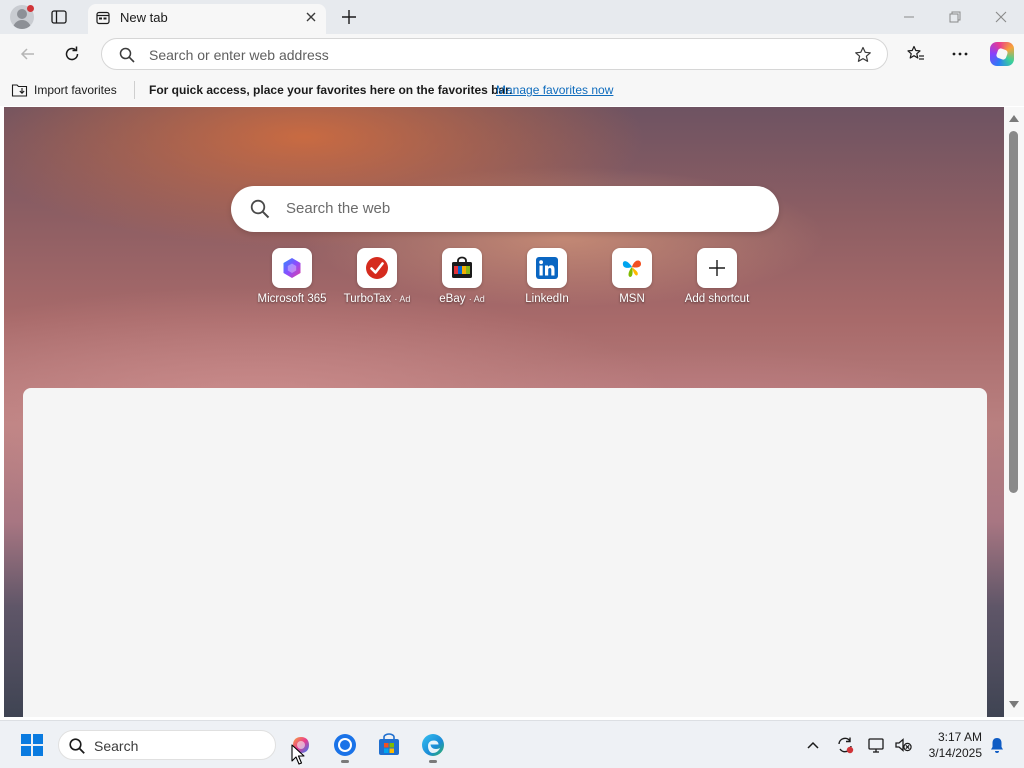  Describe the element at coordinates (298, 754) in the screenshot. I see `mouse-cursor-icon` at that location.